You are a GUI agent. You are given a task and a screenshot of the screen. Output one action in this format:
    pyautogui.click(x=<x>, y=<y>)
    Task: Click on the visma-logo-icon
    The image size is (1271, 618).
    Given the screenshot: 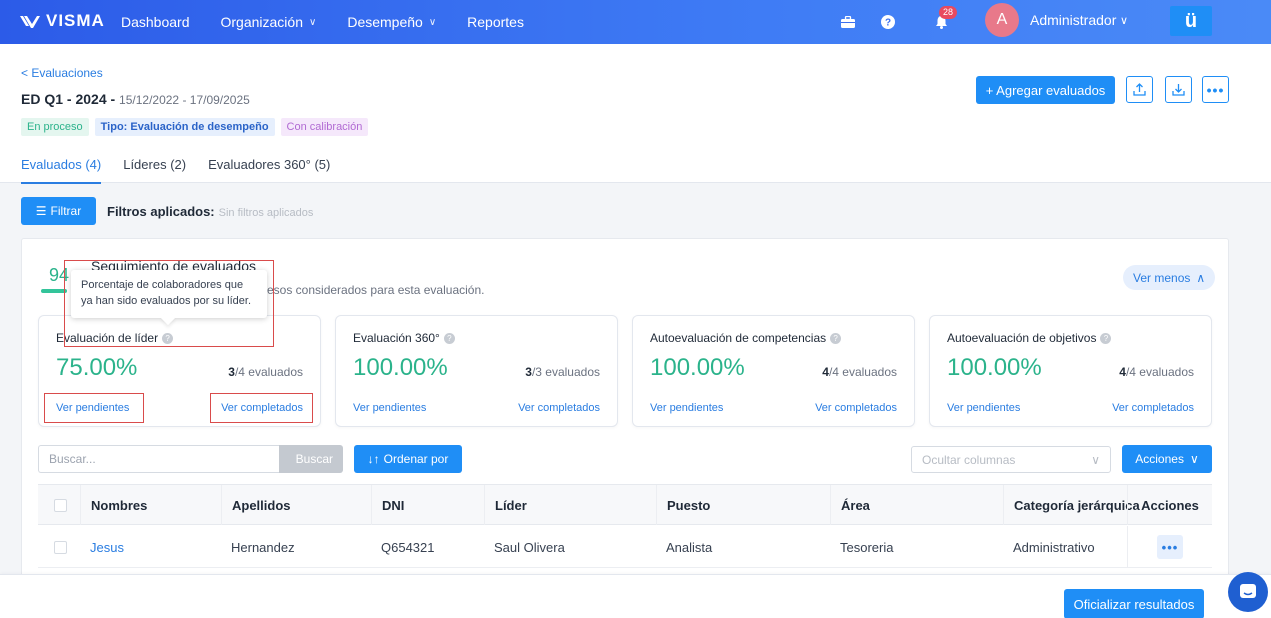 What is the action you would take?
    pyautogui.click(x=30, y=22)
    